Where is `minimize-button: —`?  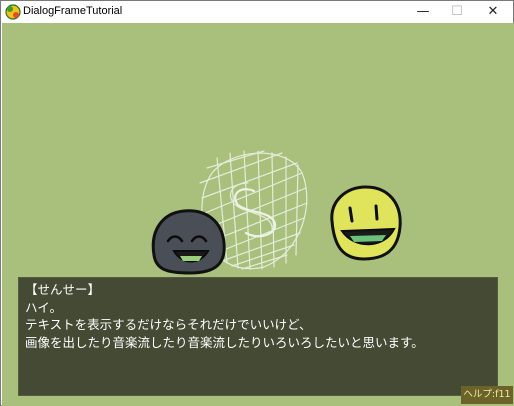 minimize-button: — is located at coordinates (423, 12).